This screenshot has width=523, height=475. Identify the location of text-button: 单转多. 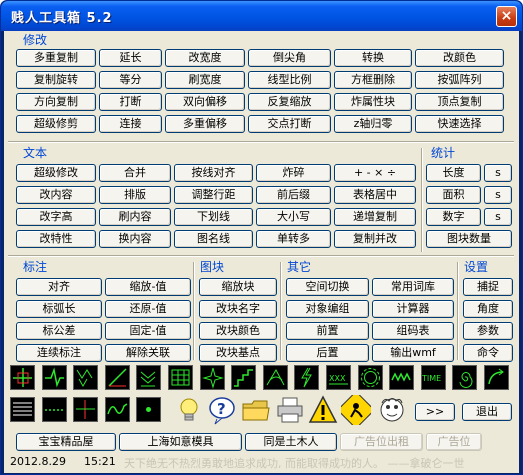
(293, 239).